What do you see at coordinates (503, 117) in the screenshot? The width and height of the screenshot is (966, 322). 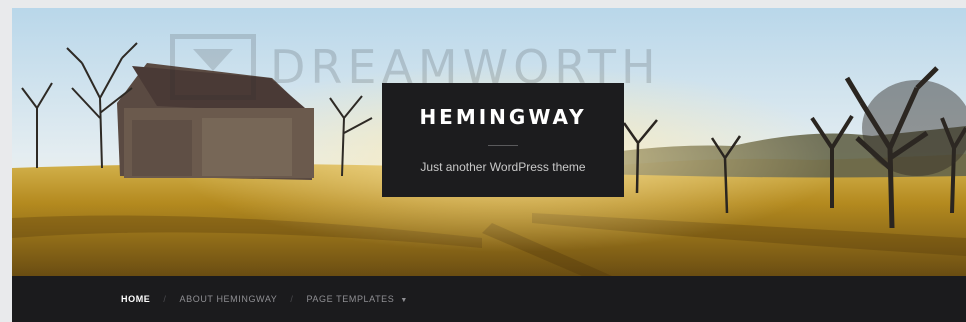 I see `site-title: HEMINGWAY` at bounding box center [503, 117].